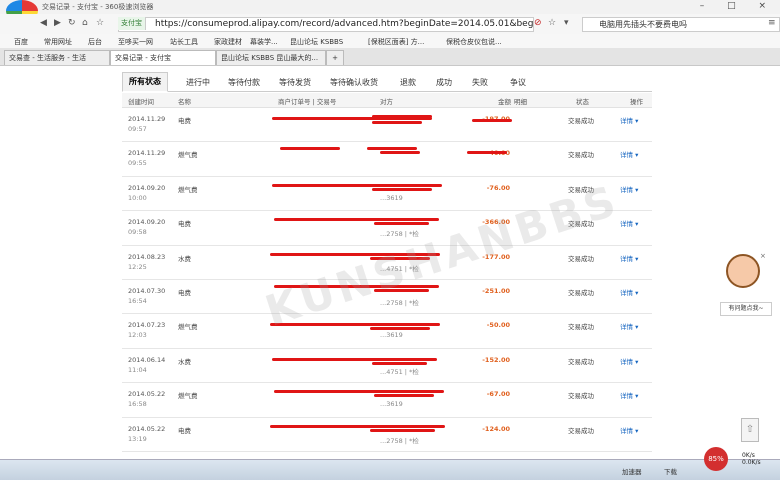  I want to click on row-amount: -124.00, so click(496, 428).